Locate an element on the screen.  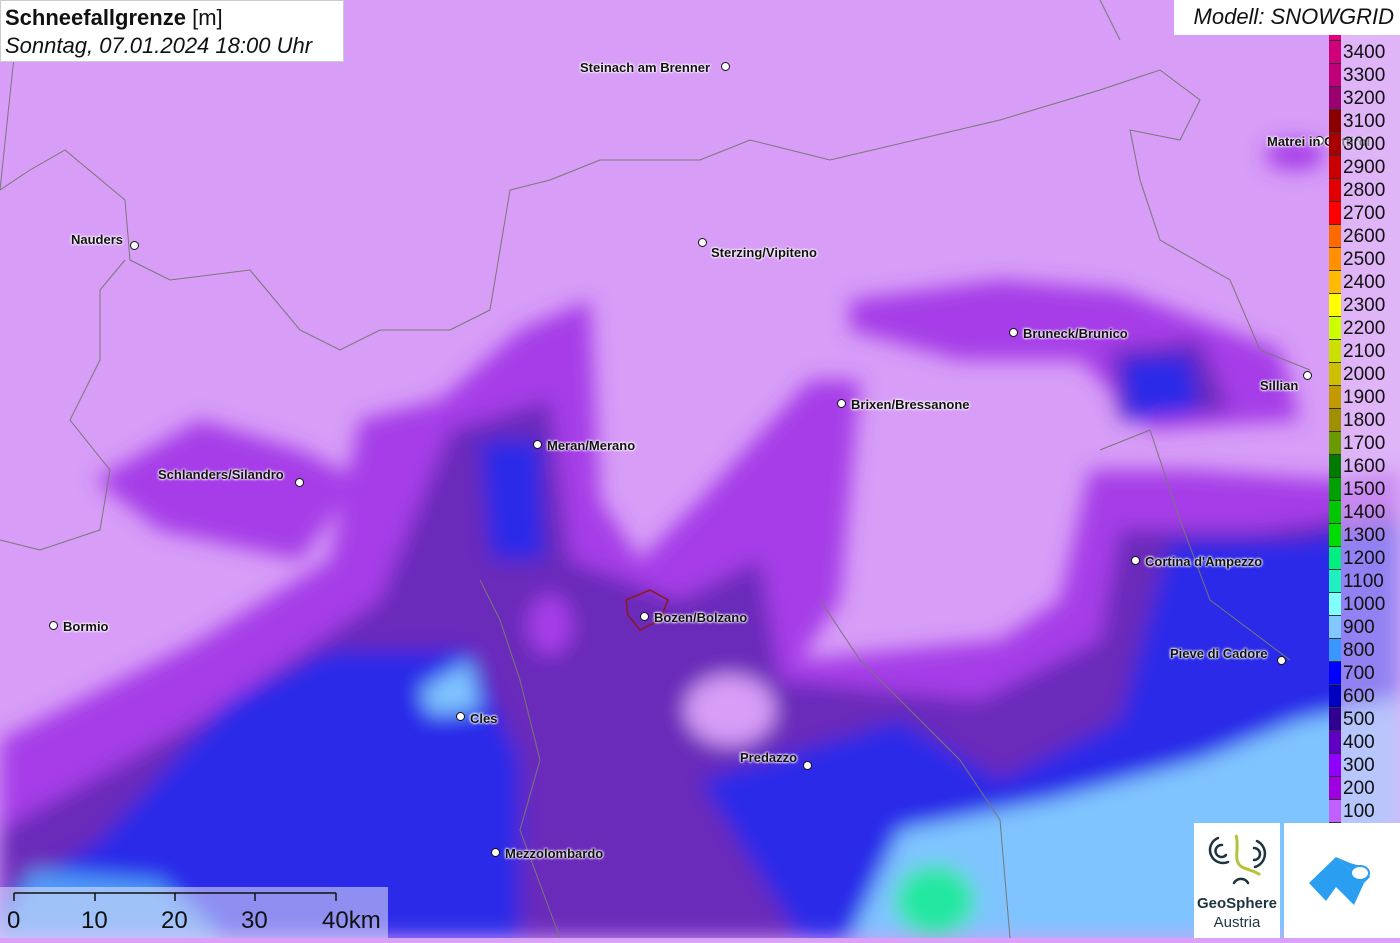
mountain-cloud-icon is located at coordinates (1339, 881).